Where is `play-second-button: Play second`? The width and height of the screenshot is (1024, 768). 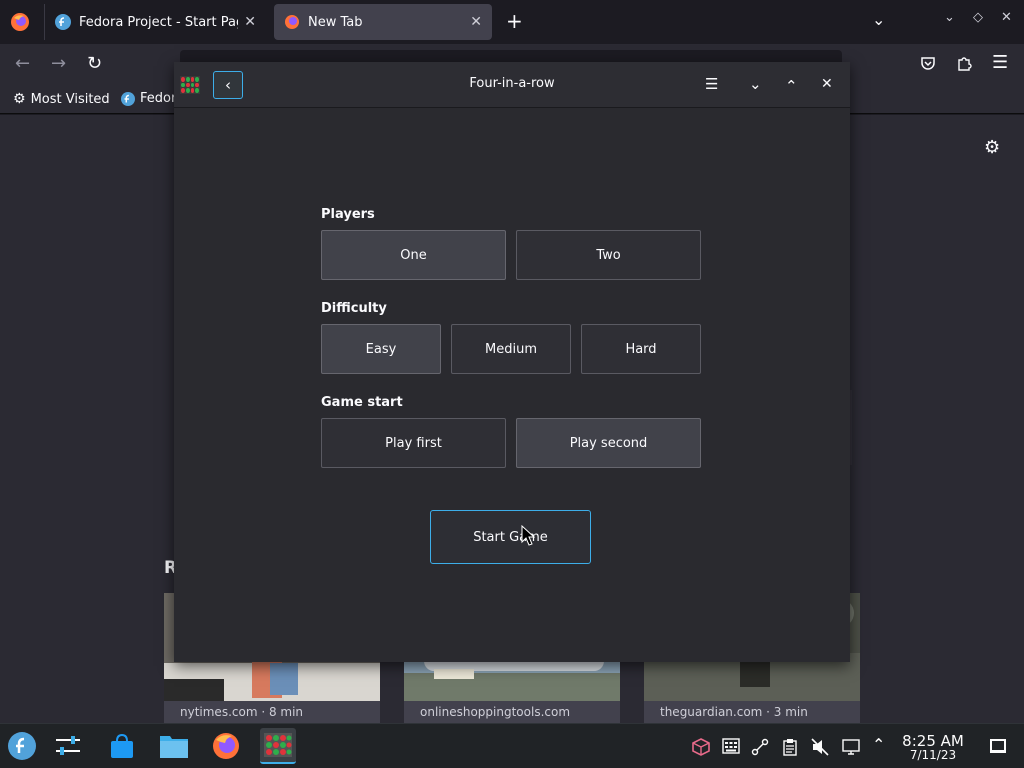
play-second-button: Play second is located at coordinates (608, 443).